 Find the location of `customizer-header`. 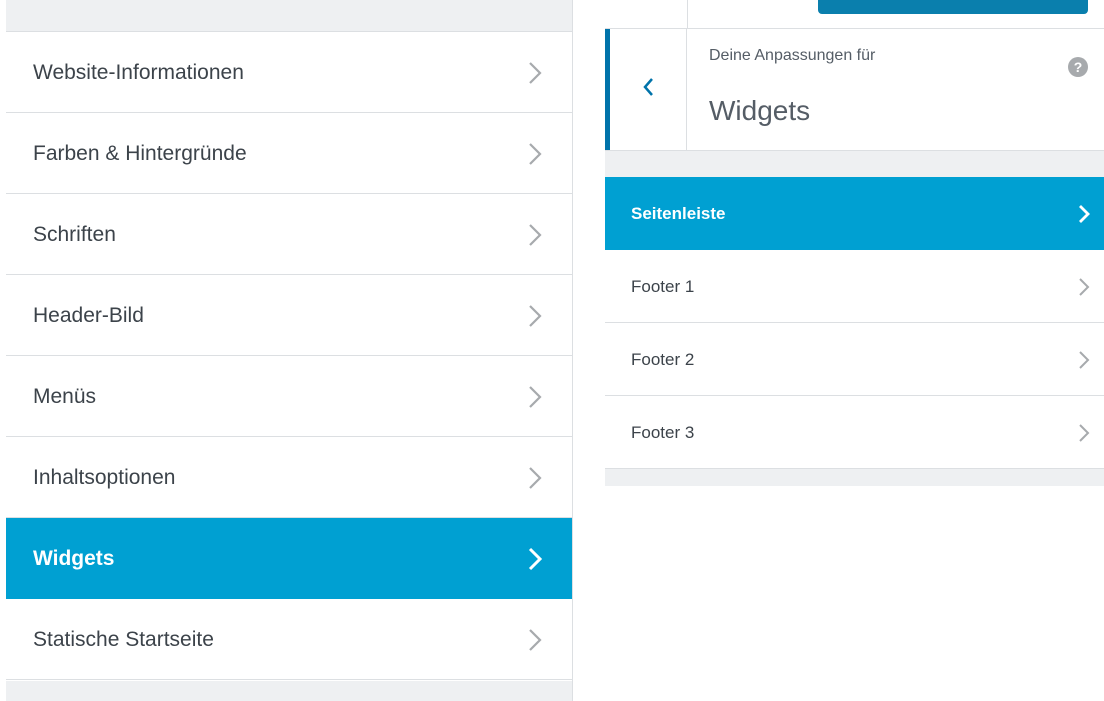

customizer-header is located at coordinates (854, 14).